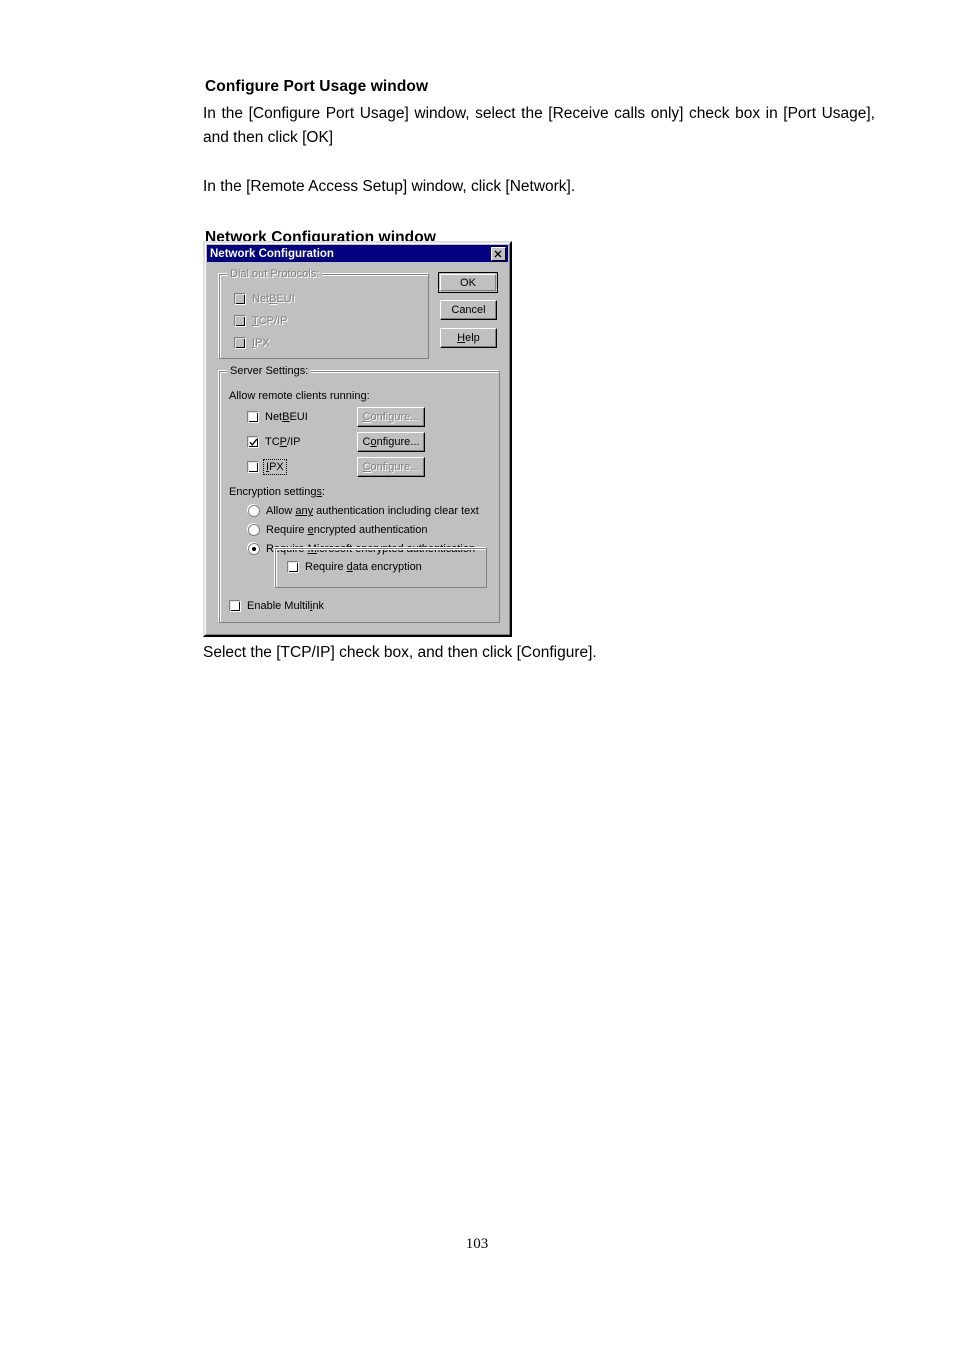  What do you see at coordinates (317, 86) in the screenshot?
I see `section-heading-configure-port-usage: Configure Port Usage window` at bounding box center [317, 86].